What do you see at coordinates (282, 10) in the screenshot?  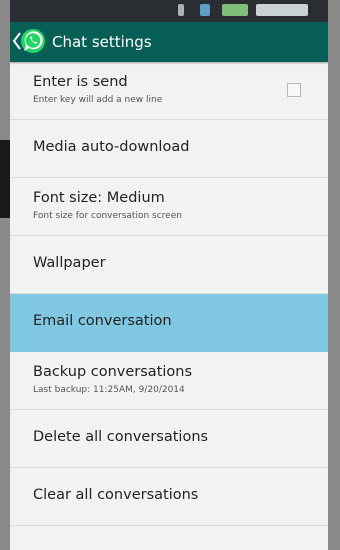 I see `status-clock` at bounding box center [282, 10].